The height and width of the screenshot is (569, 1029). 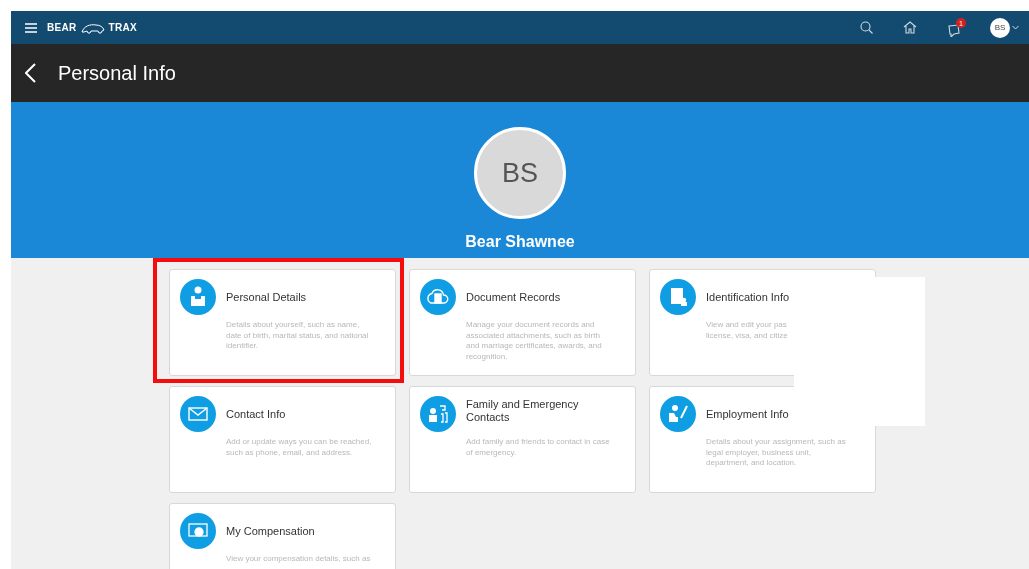 I want to click on brand-text: TRAX, so click(x=122, y=27).